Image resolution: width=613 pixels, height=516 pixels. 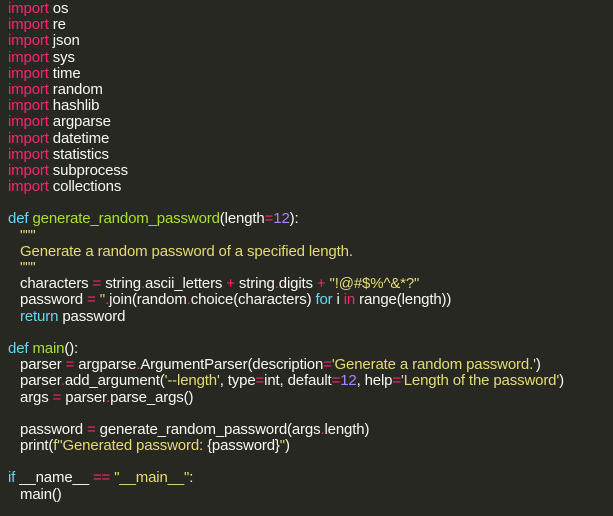 I want to click on code-token-tx: ():, so click(x=71, y=348).